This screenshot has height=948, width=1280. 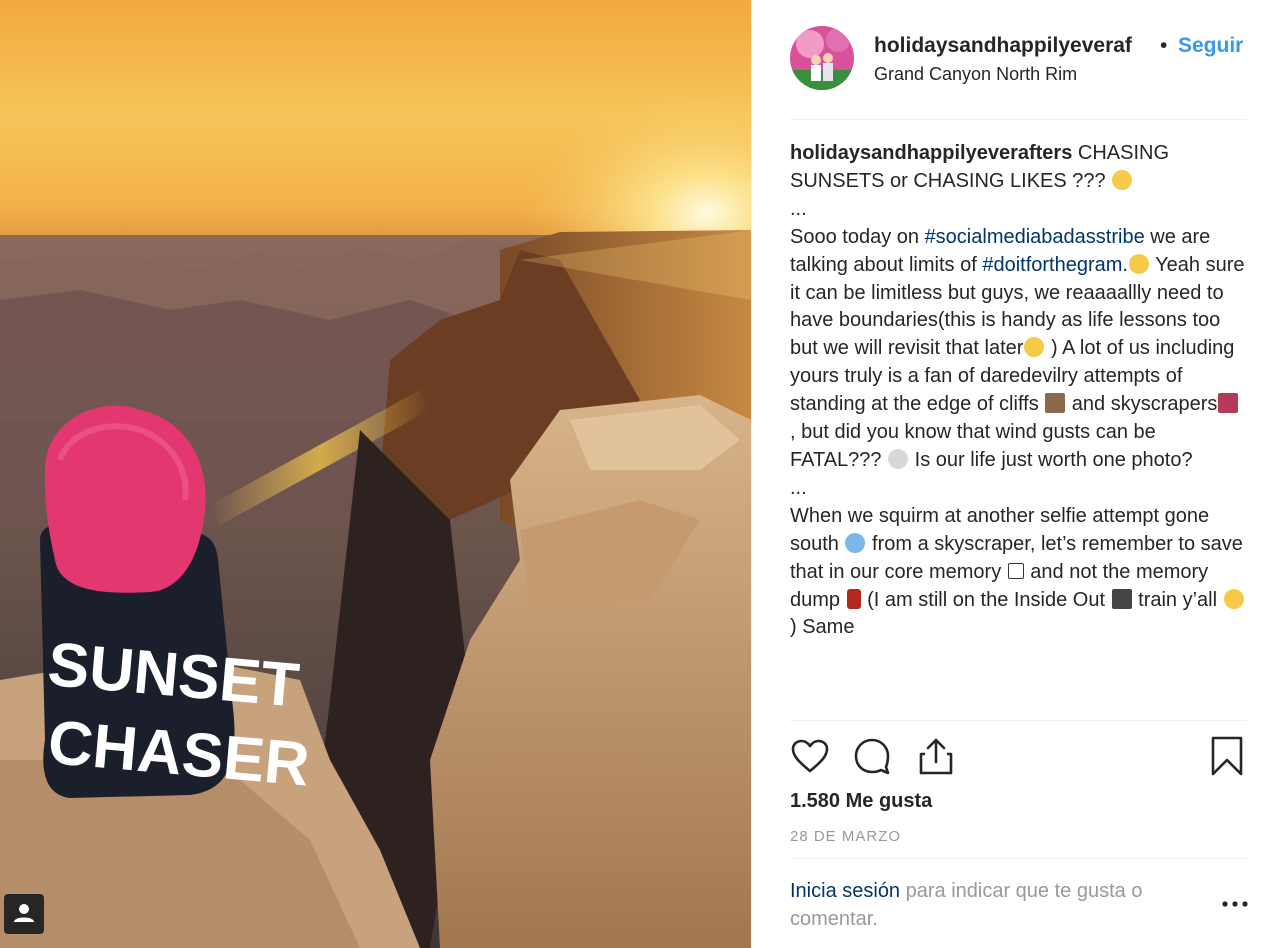 I want to click on caption-text: ., so click(x=1125, y=264).